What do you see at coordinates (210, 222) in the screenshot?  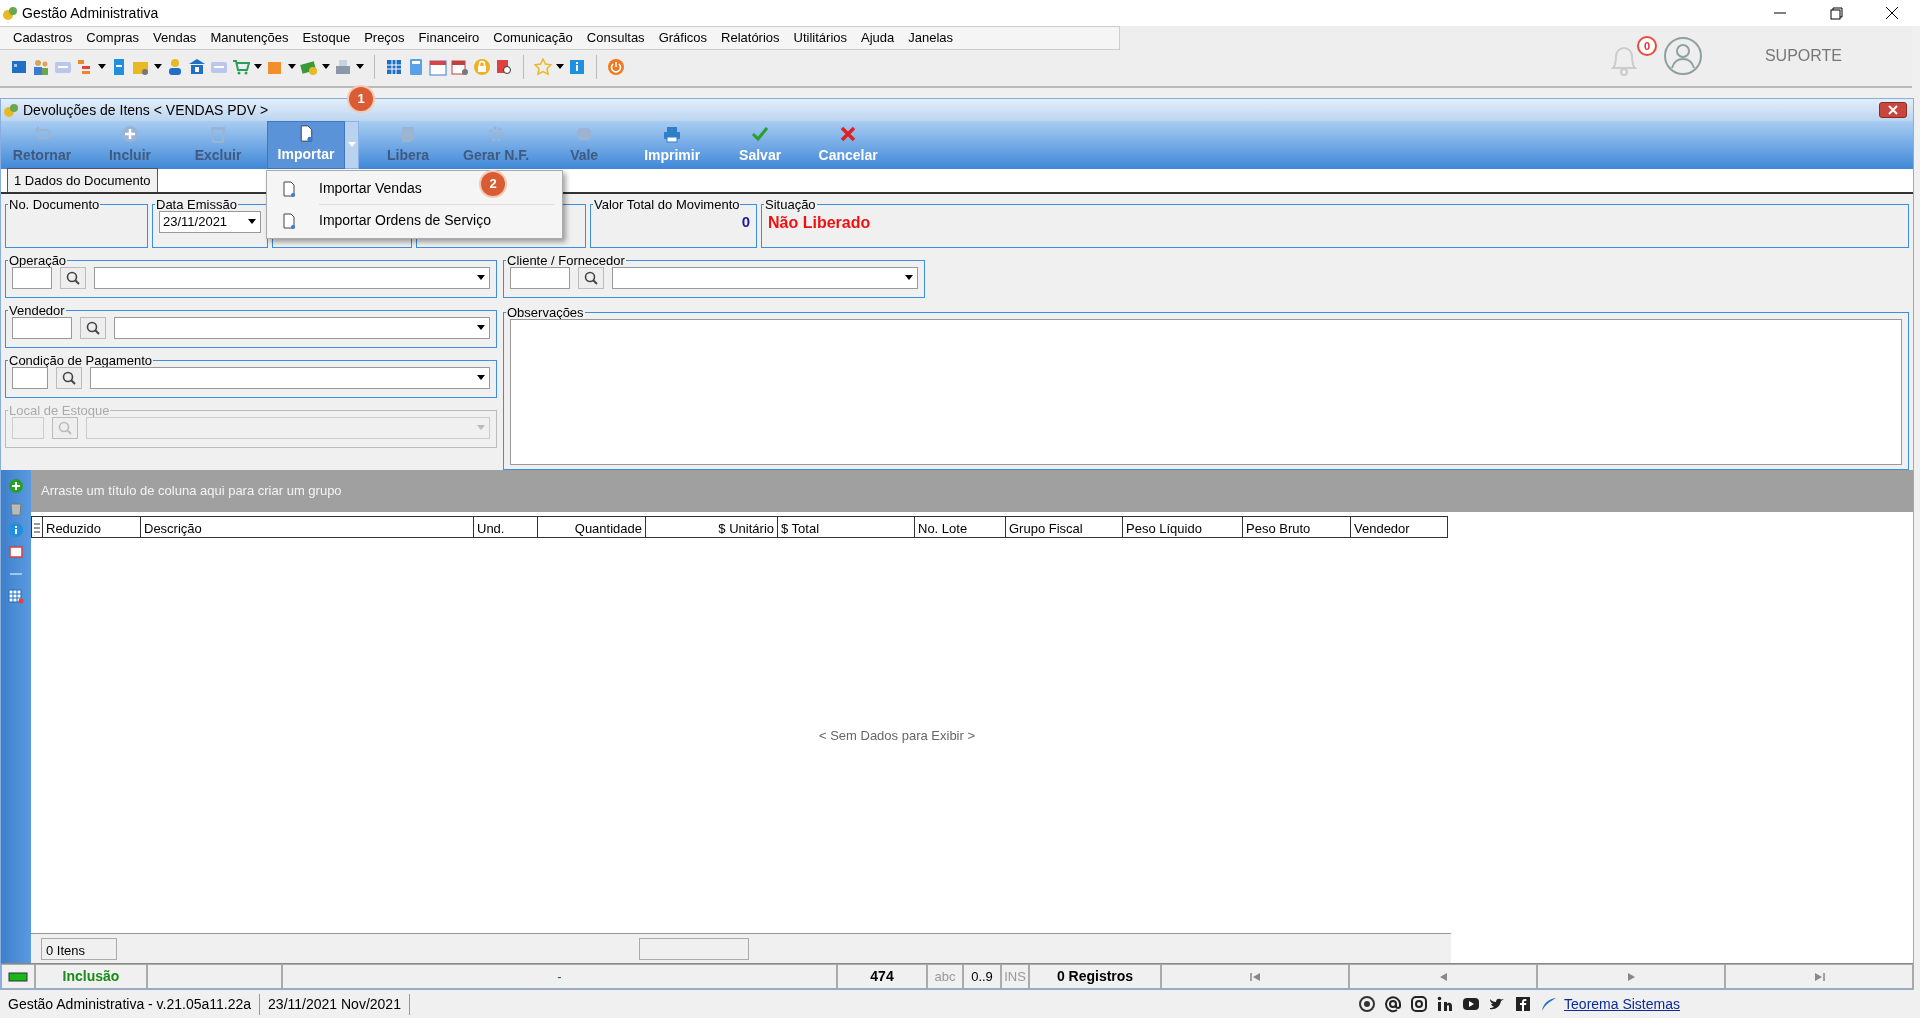 I see `date-field: 23/11/2021` at bounding box center [210, 222].